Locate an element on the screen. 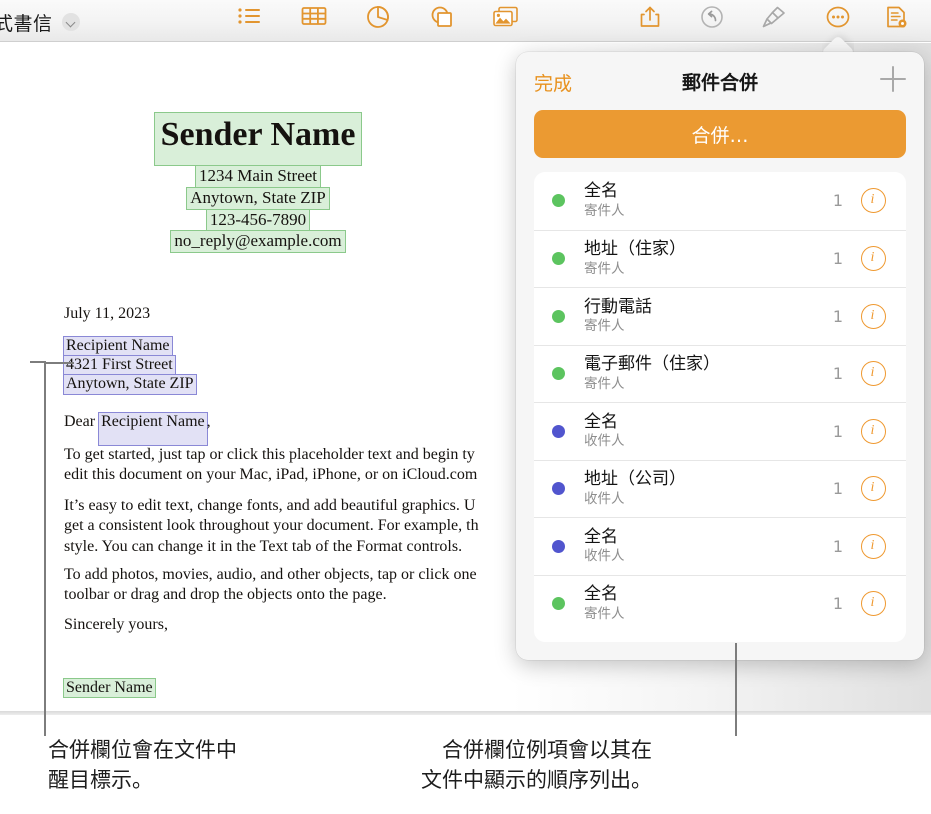  merge-field-salutation-name: Recipient Name is located at coordinates (153, 429).